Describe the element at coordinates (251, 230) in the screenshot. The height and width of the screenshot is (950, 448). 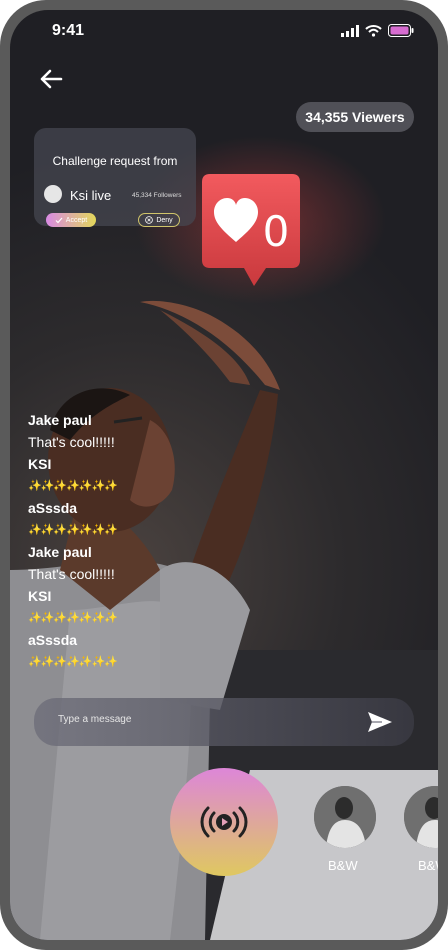
I see `like-notification-badge: 0` at that location.